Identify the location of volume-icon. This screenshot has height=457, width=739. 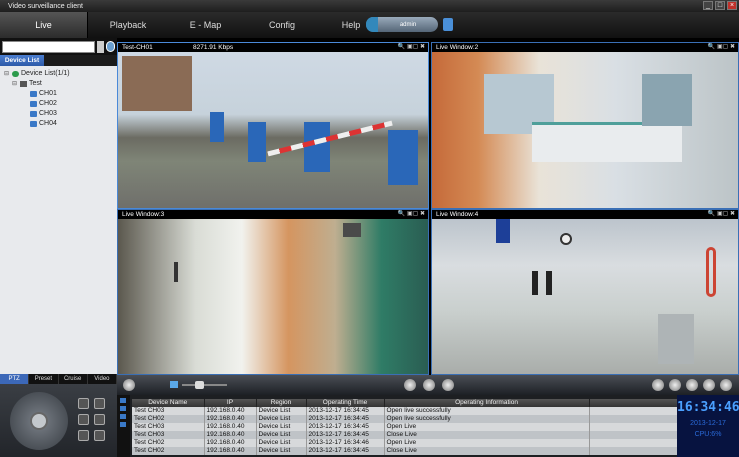
(174, 384).